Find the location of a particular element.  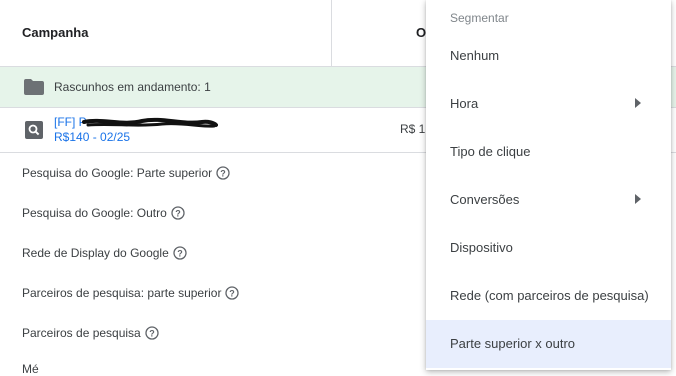

segment-label: Mé is located at coordinates (30, 369).